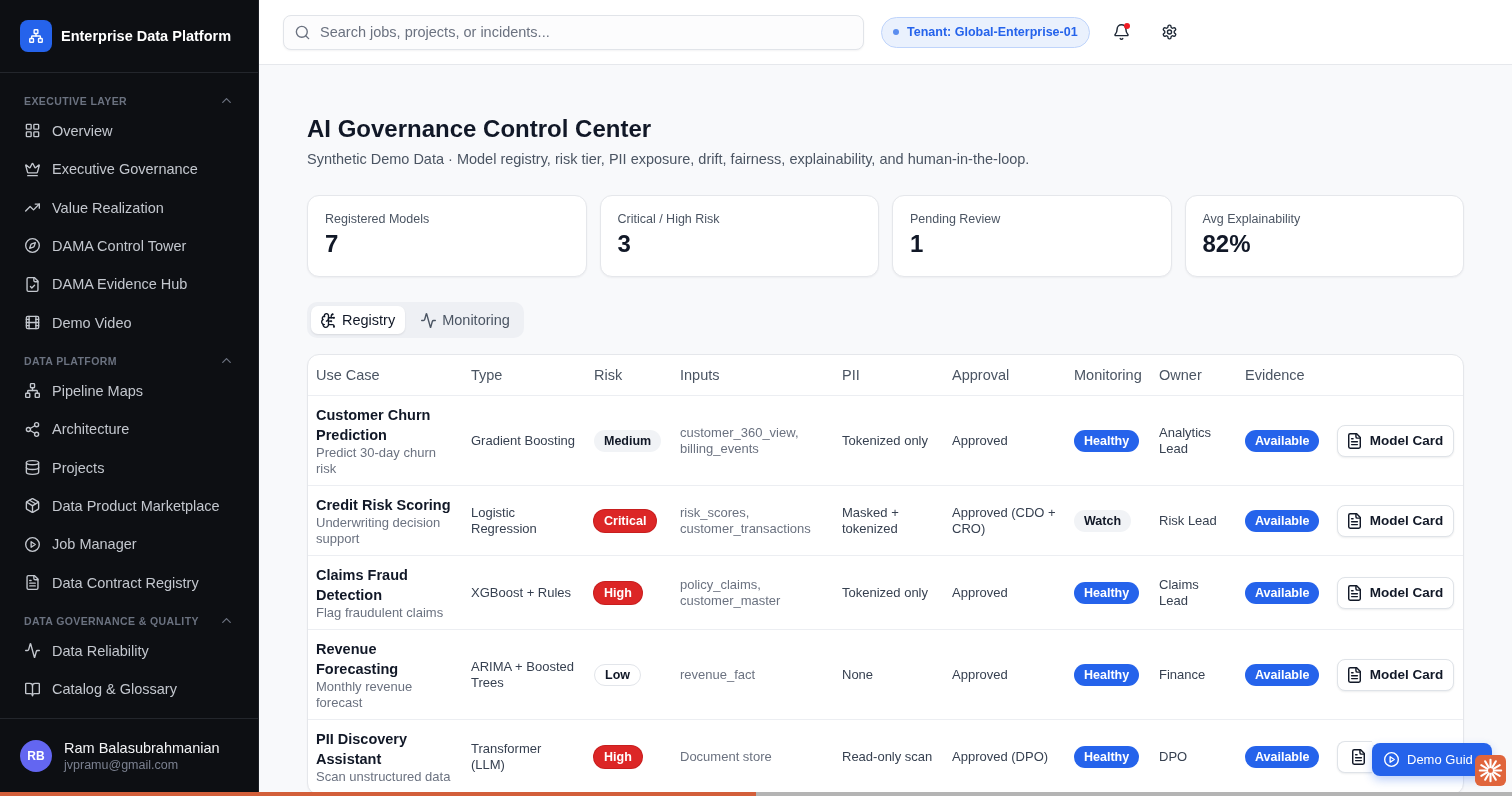 Image resolution: width=1512 pixels, height=796 pixels. Describe the element at coordinates (888, 756) in the screenshot. I see `pii-text: Read-only scan` at that location.